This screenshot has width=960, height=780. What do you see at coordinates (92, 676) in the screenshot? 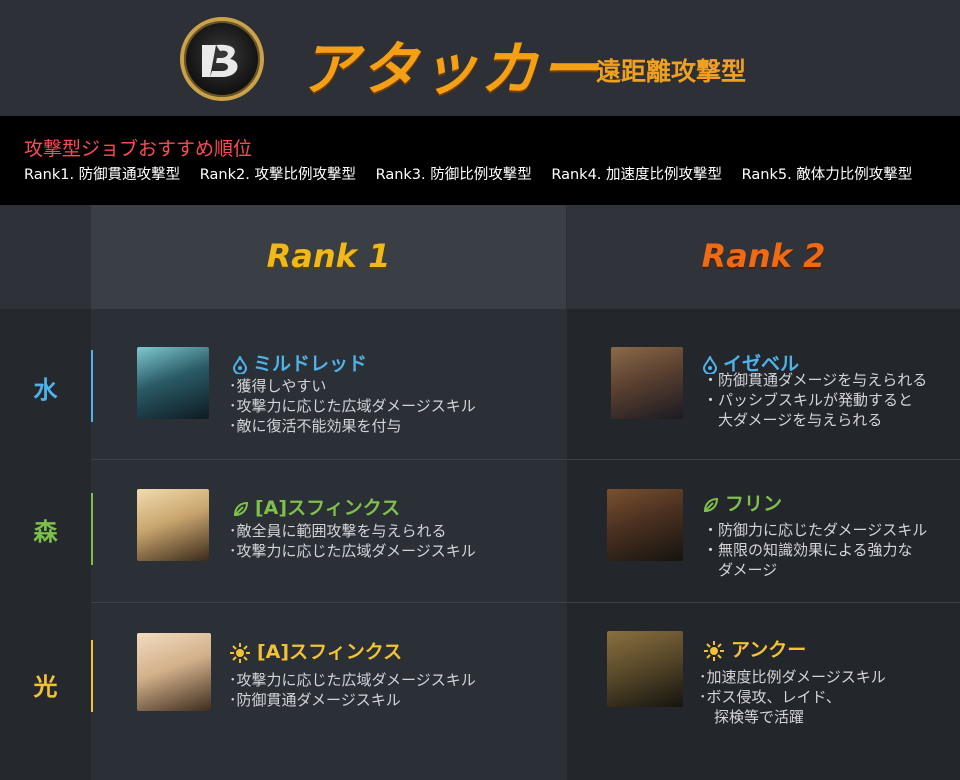
I see `element-light-bar` at bounding box center [92, 676].